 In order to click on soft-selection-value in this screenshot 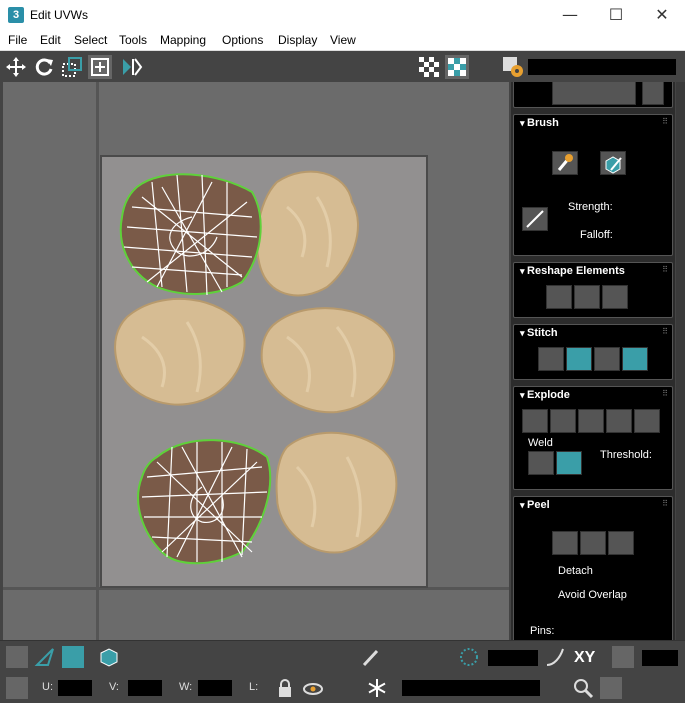, I will do `click(513, 658)`.